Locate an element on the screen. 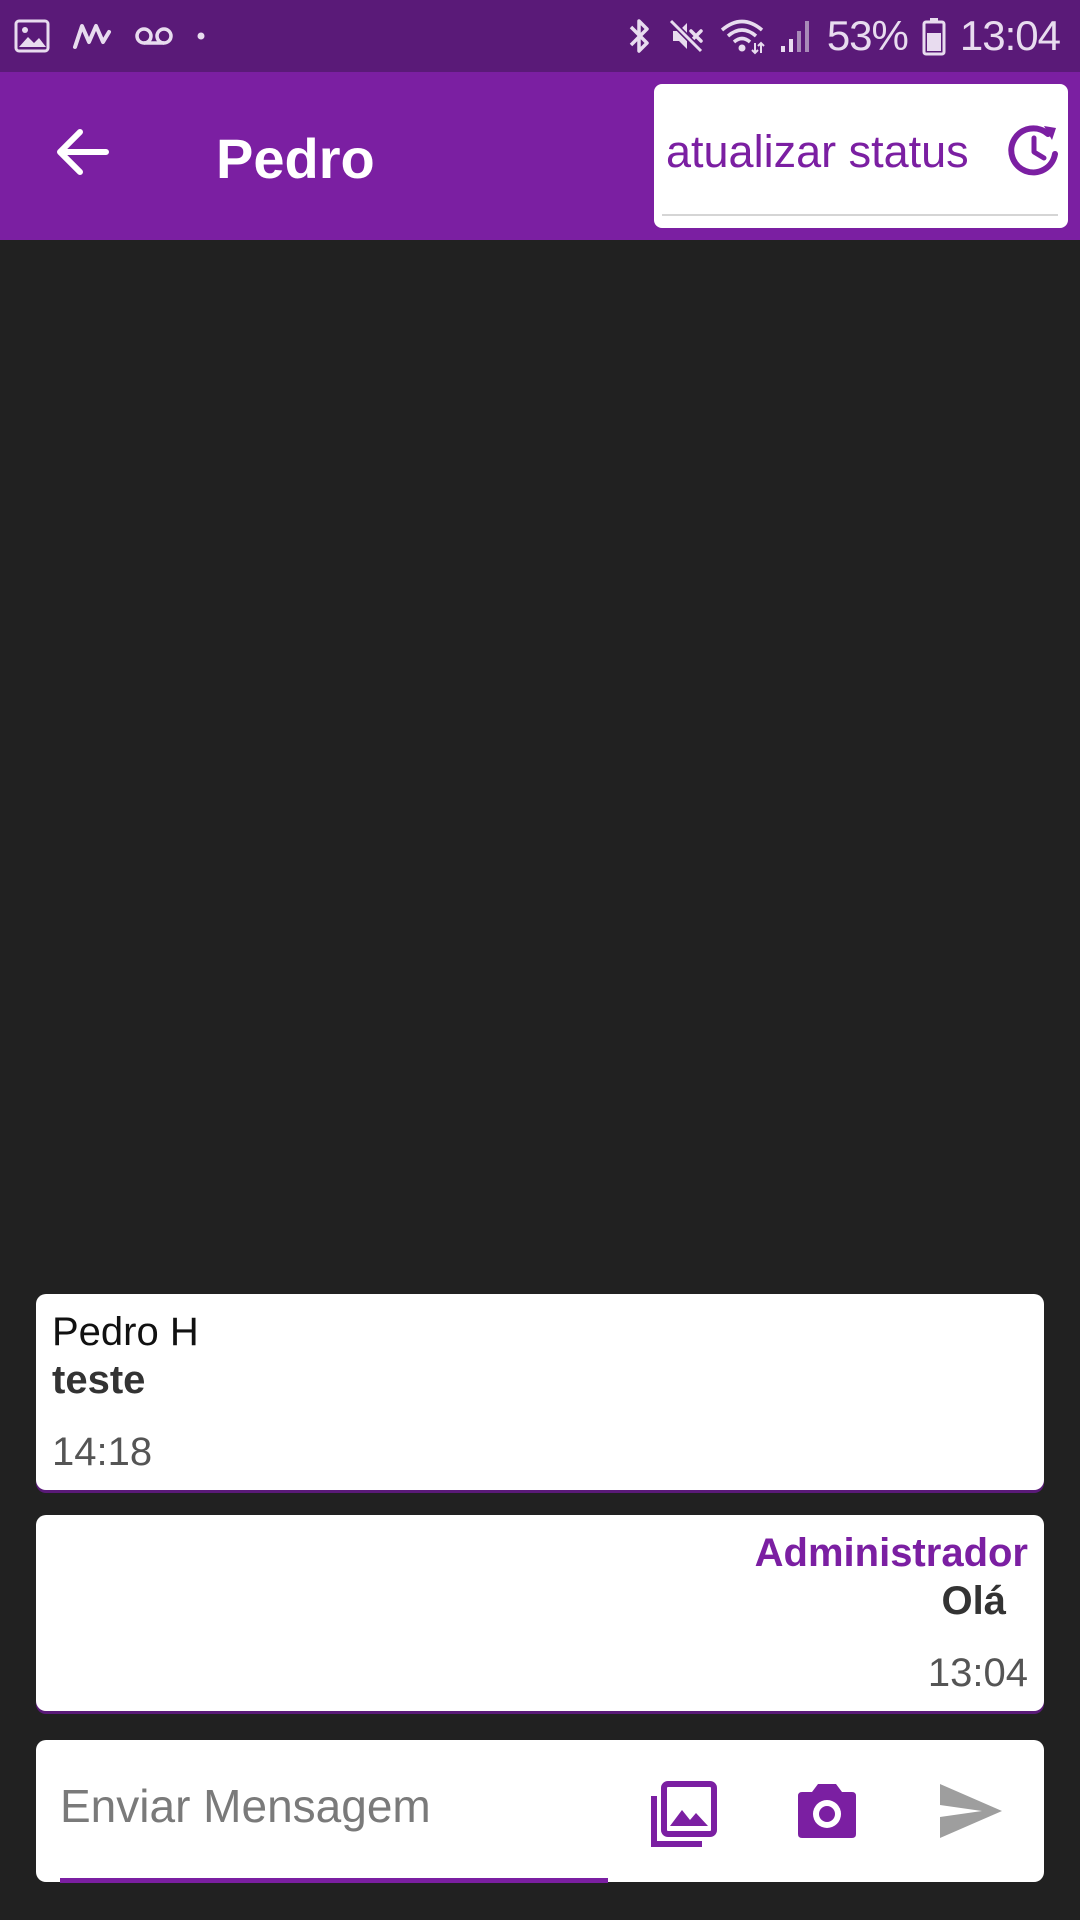 This screenshot has width=1080, height=1920. message-time: 13:04 is located at coordinates (977, 1673).